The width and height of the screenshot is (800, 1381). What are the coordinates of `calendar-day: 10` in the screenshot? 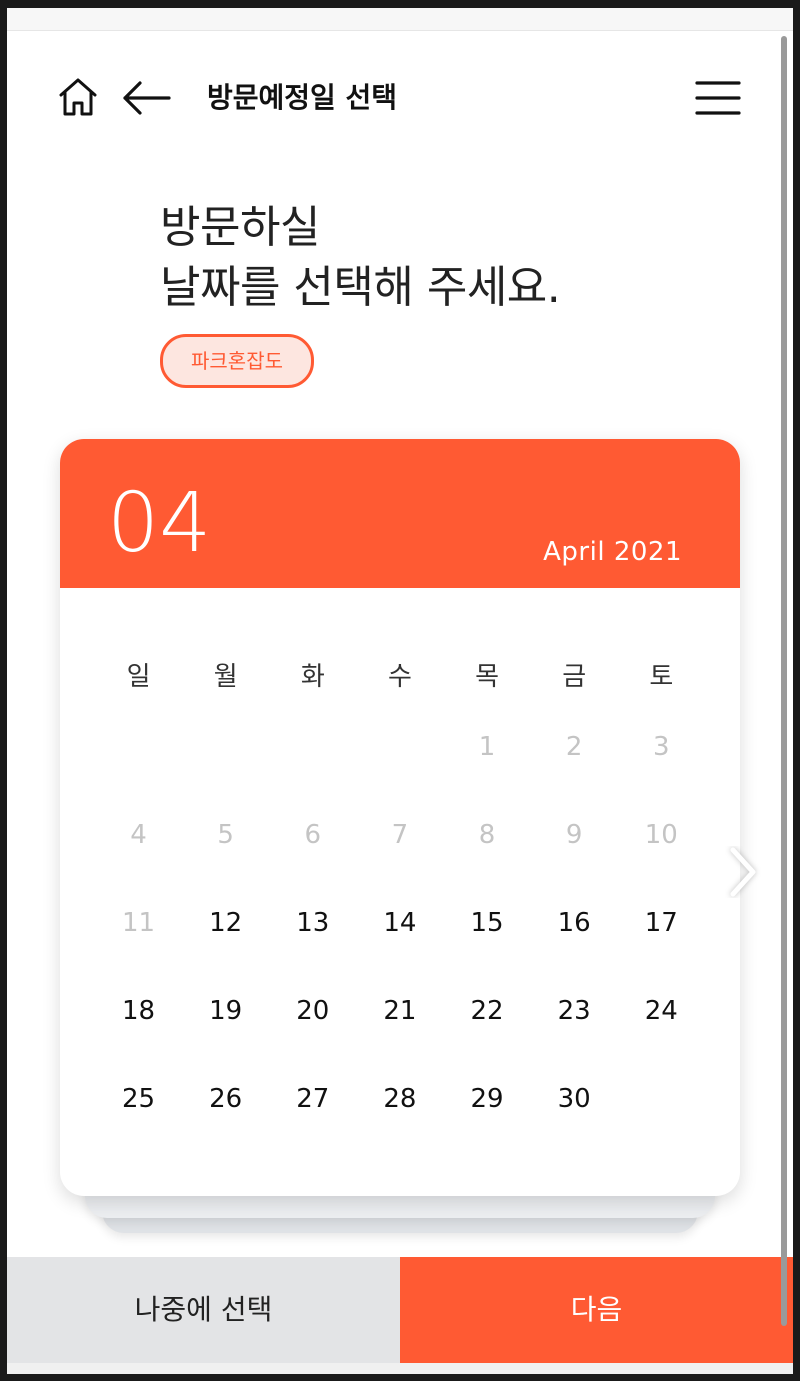 It's located at (661, 835).